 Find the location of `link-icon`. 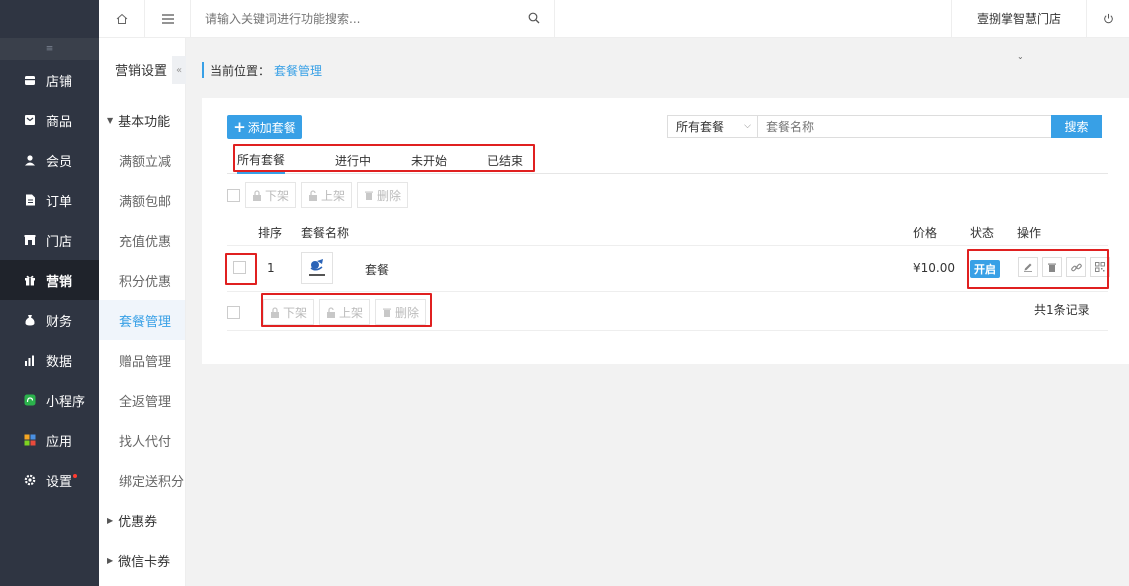

link-icon is located at coordinates (1076, 267).